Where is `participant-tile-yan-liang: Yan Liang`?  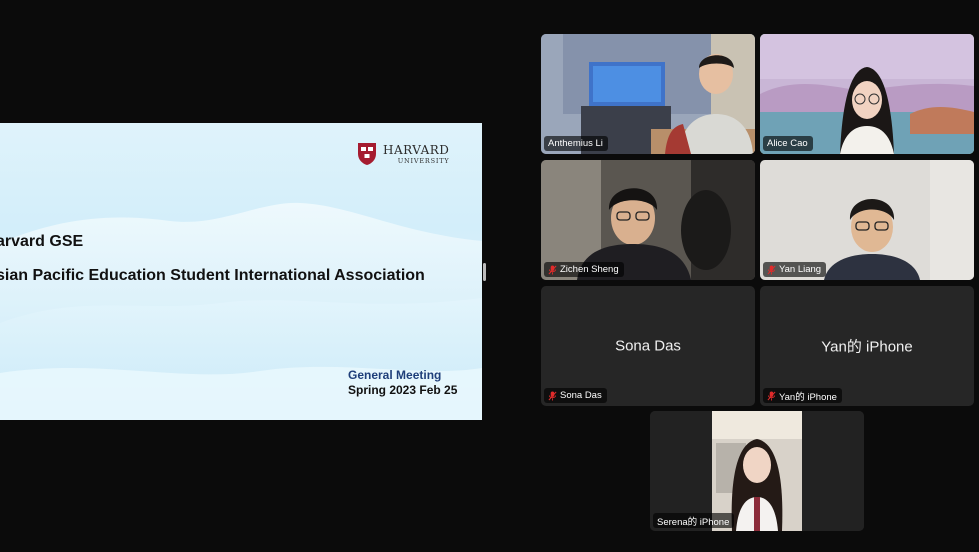
participant-tile-yan-liang: Yan Liang is located at coordinates (867, 220).